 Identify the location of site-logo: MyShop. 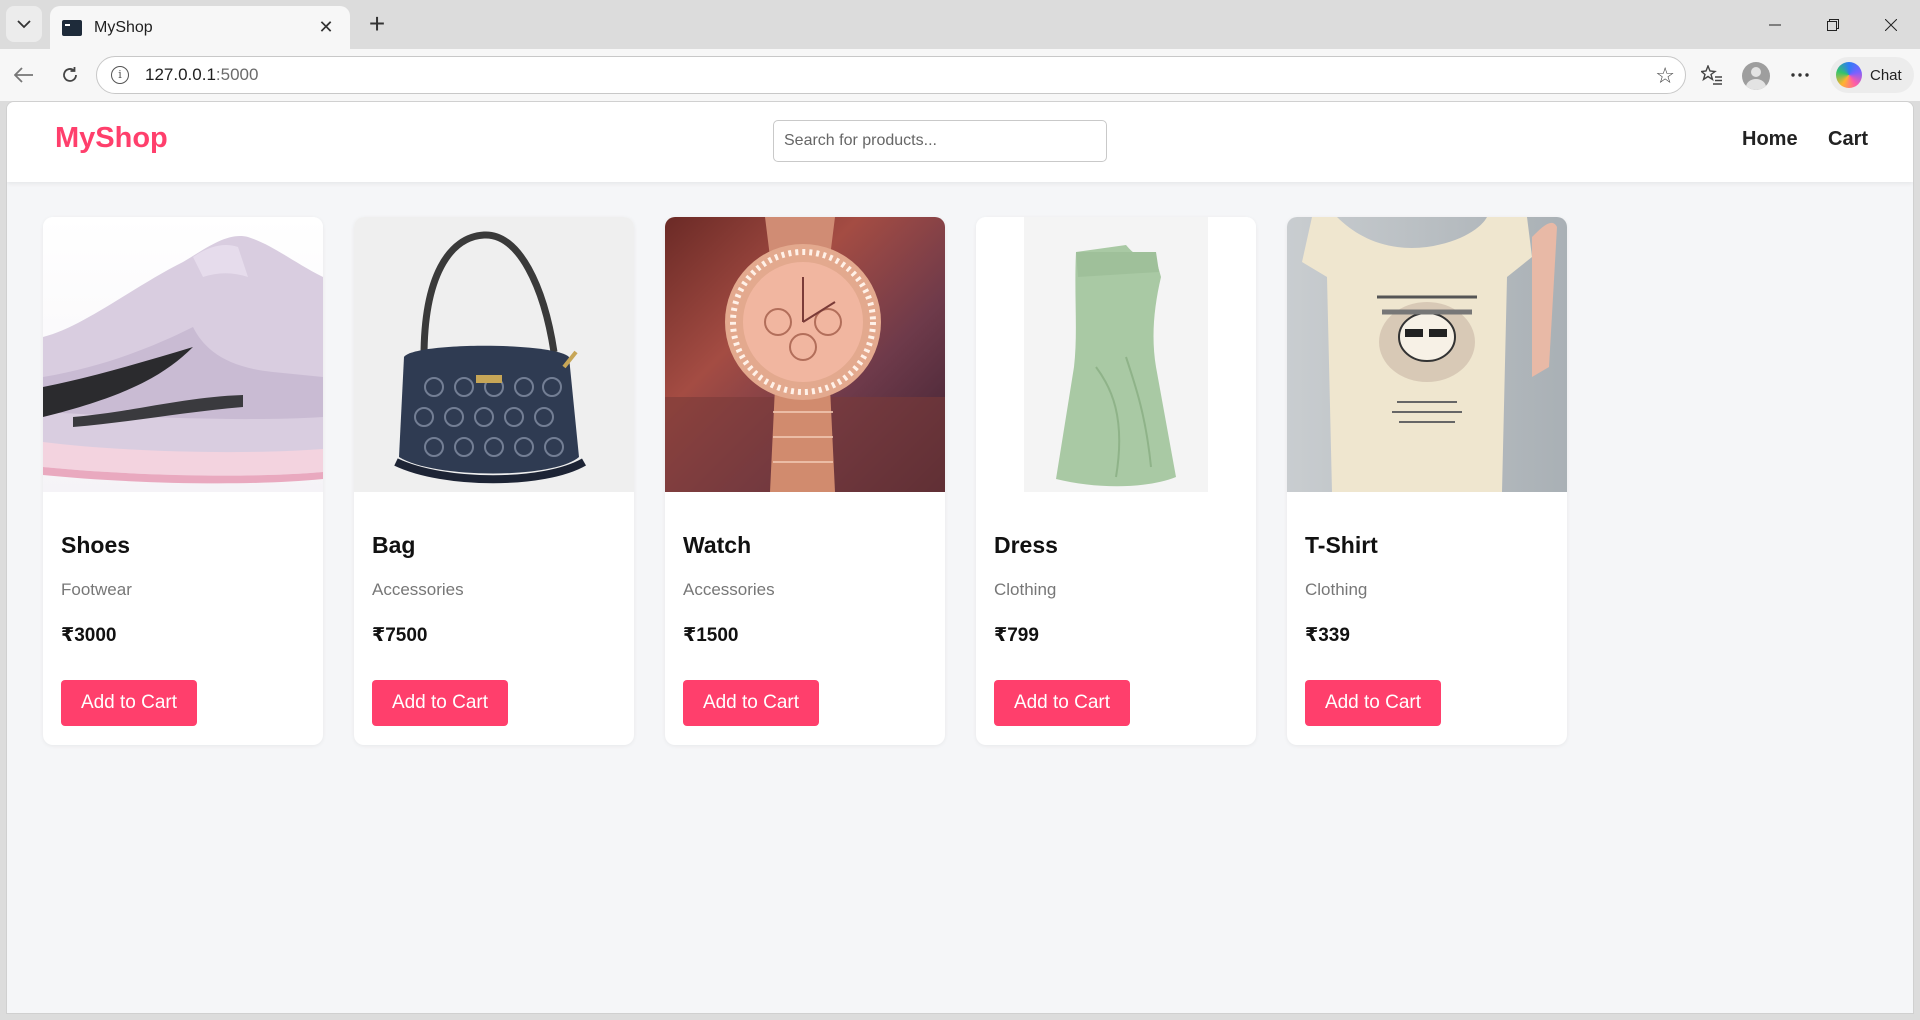
(111, 138).